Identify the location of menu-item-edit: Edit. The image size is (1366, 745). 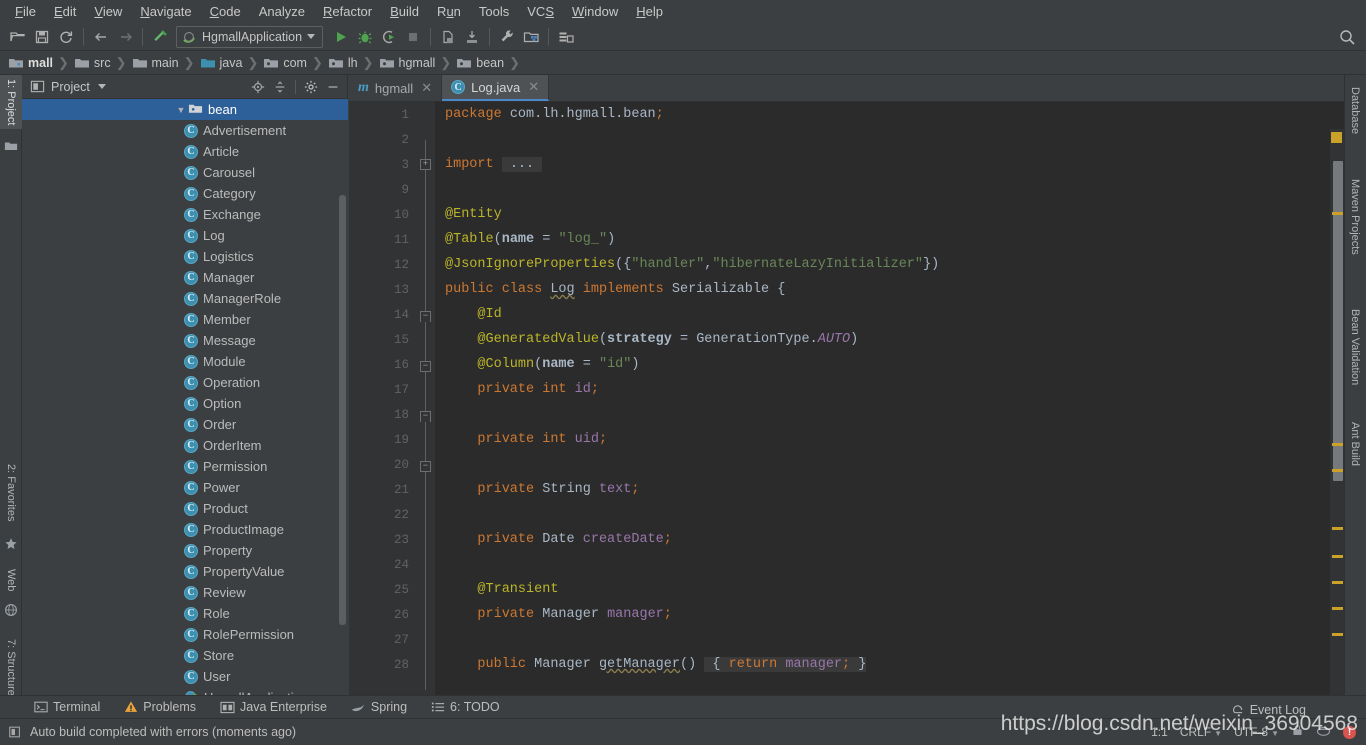
(65, 11).